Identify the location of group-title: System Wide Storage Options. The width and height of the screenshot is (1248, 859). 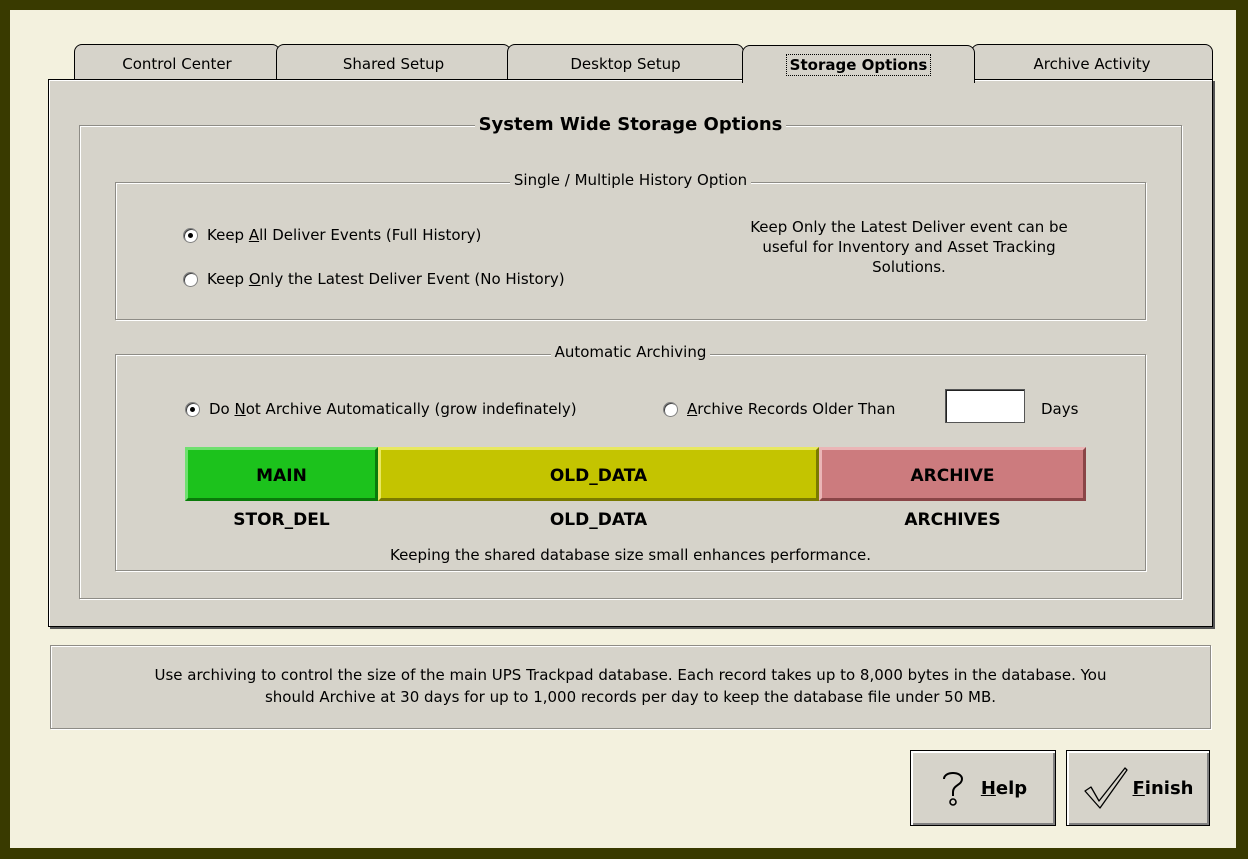
(630, 124).